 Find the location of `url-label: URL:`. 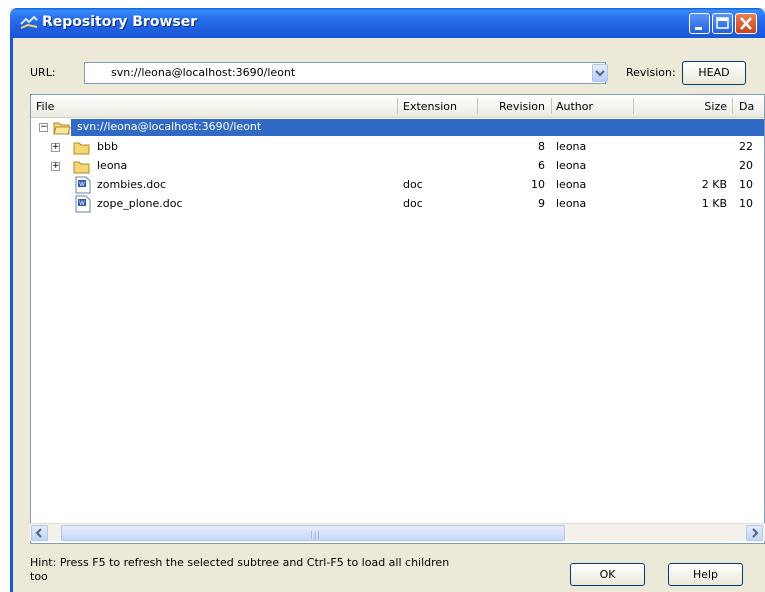

url-label: URL: is located at coordinates (43, 72).